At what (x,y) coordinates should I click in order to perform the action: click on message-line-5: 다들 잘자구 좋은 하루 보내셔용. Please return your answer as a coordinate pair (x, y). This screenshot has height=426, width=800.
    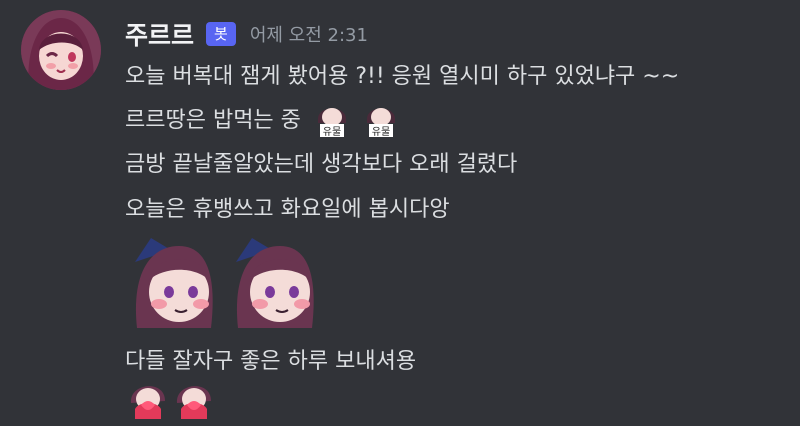
    Looking at the image, I should click on (271, 361).